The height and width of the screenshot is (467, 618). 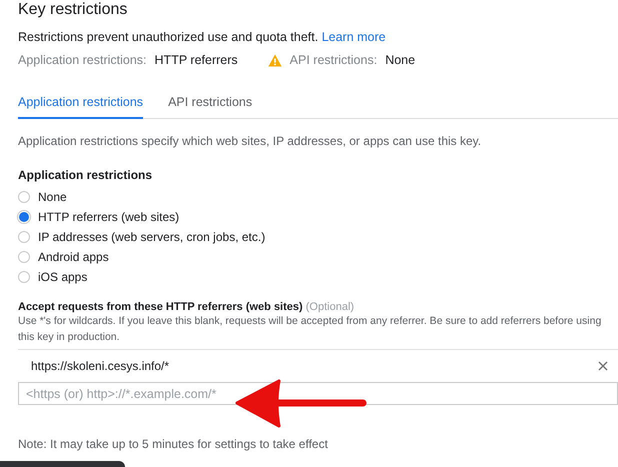 I want to click on radio-group-heading: Application restrictions, so click(x=86, y=175).